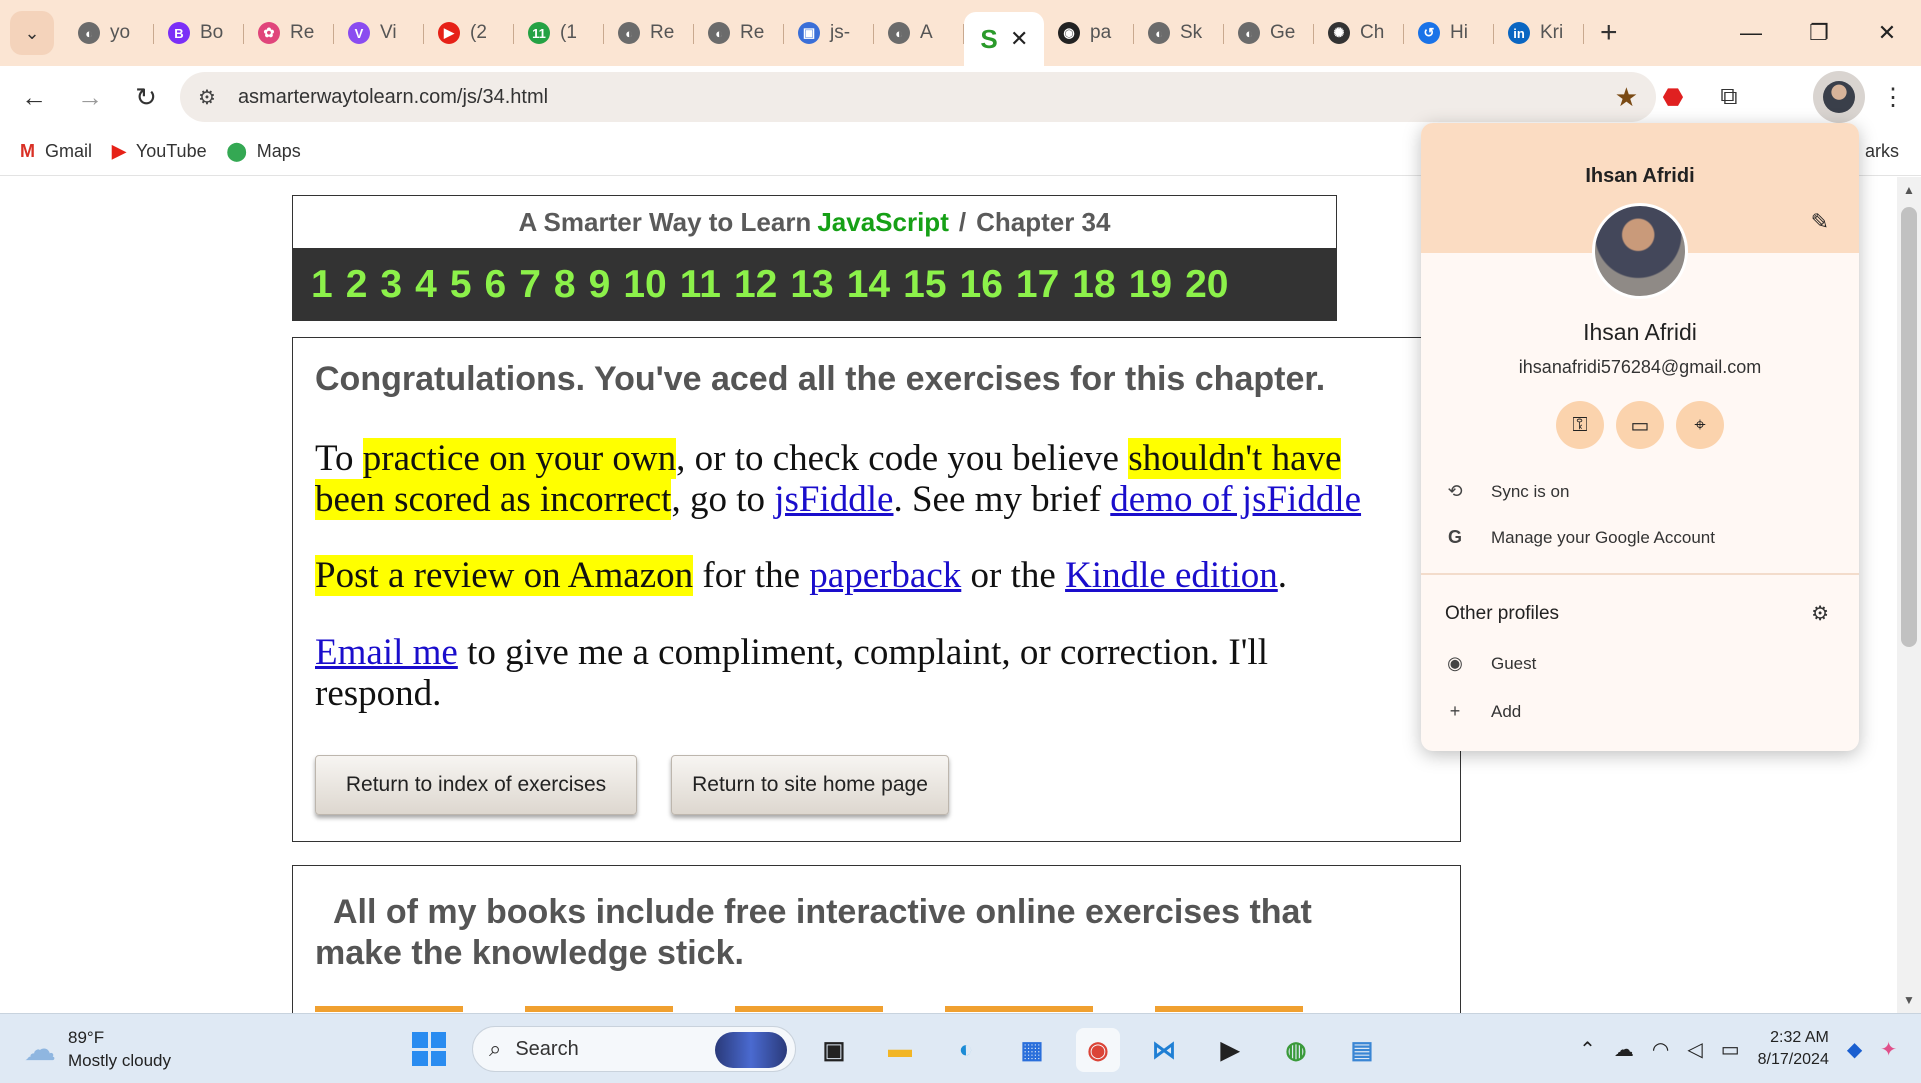 This screenshot has height=1083, width=1921. Describe the element at coordinates (56, 151) in the screenshot. I see `bookmark-item: M Gmail` at that location.